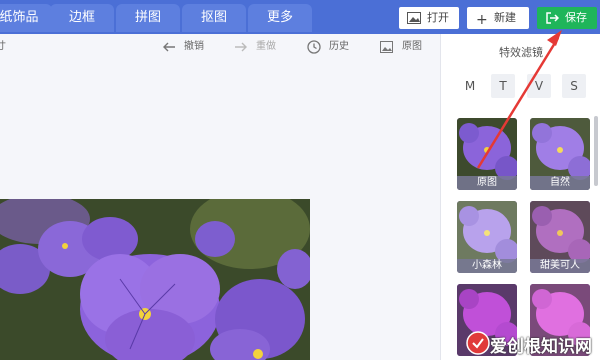  Describe the element at coordinates (3, 46) in the screenshot. I see `size-label: 寸` at that location.